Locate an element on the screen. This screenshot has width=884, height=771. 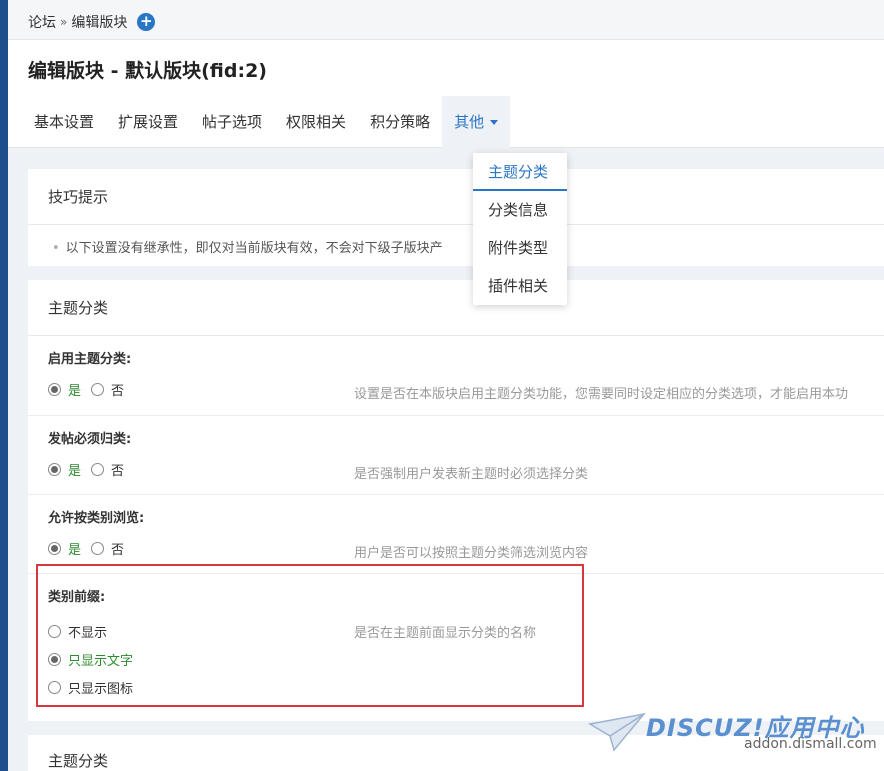
other-dropdown-menu: 主题分类 分类信息 附件类型 插件相关 is located at coordinates (520, 229).